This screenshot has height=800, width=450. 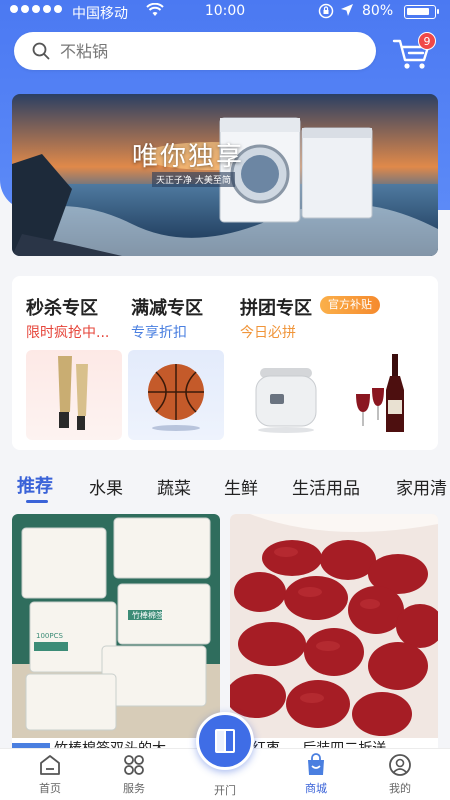 I want to click on discount-zone-title: 满减专区, so click(x=167, y=307).